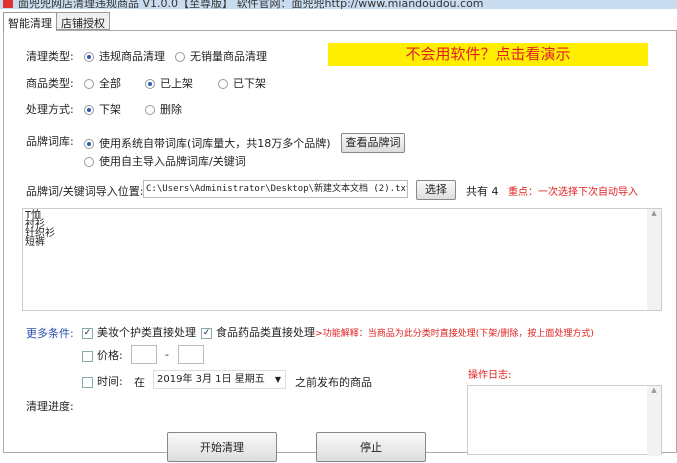 The image size is (677, 463). What do you see at coordinates (50, 406) in the screenshot?
I see `progress-label: 清理进度:` at bounding box center [50, 406].